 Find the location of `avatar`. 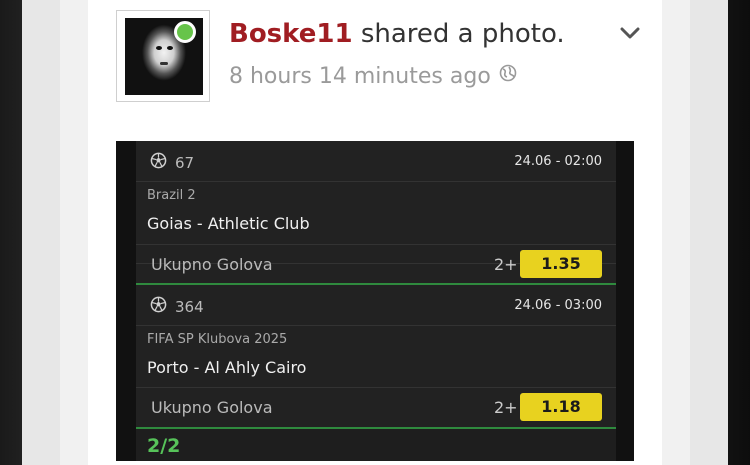

avatar is located at coordinates (163, 56).